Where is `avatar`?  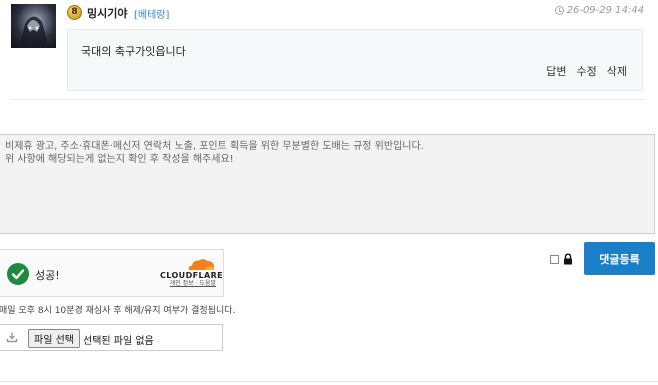 avatar is located at coordinates (33, 26).